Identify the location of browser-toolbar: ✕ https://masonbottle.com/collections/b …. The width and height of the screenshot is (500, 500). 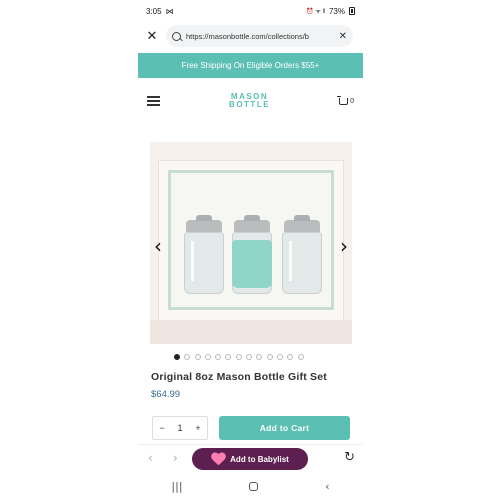
(250, 36).